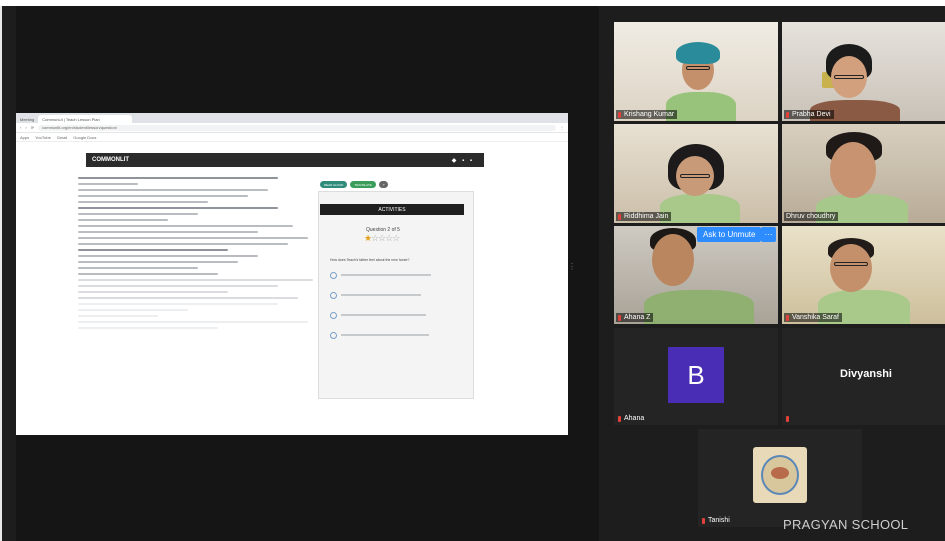  I want to click on more-icon: ···, so click(768, 234).